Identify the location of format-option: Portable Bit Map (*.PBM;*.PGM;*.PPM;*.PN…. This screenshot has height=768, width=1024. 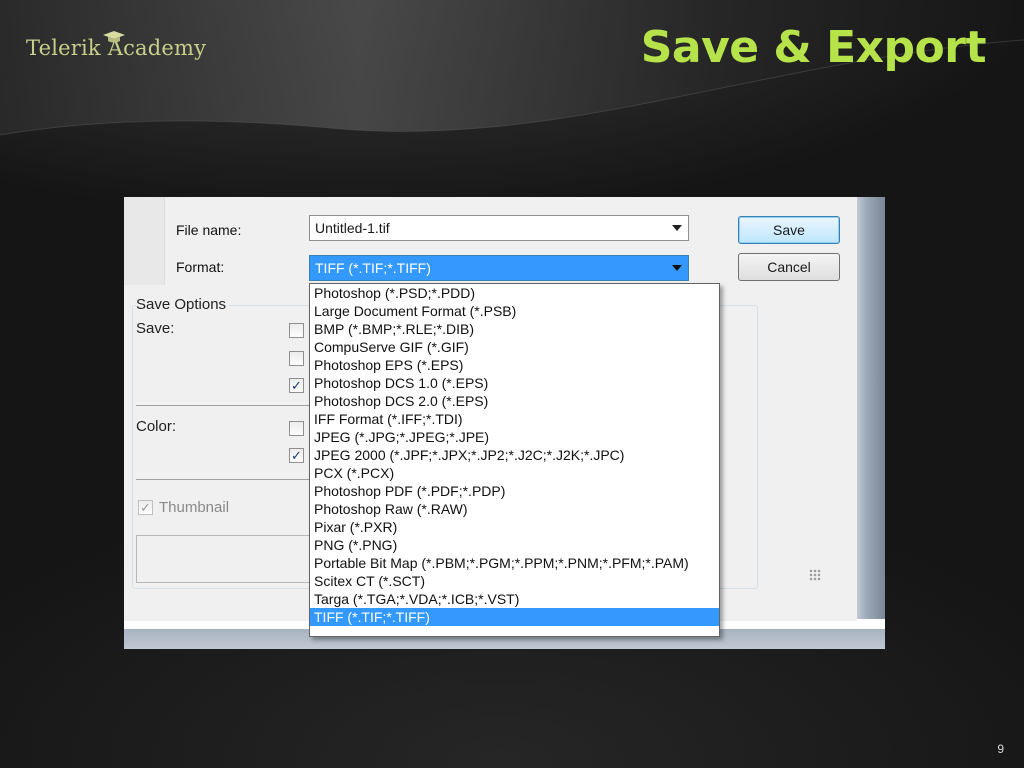
(514, 563).